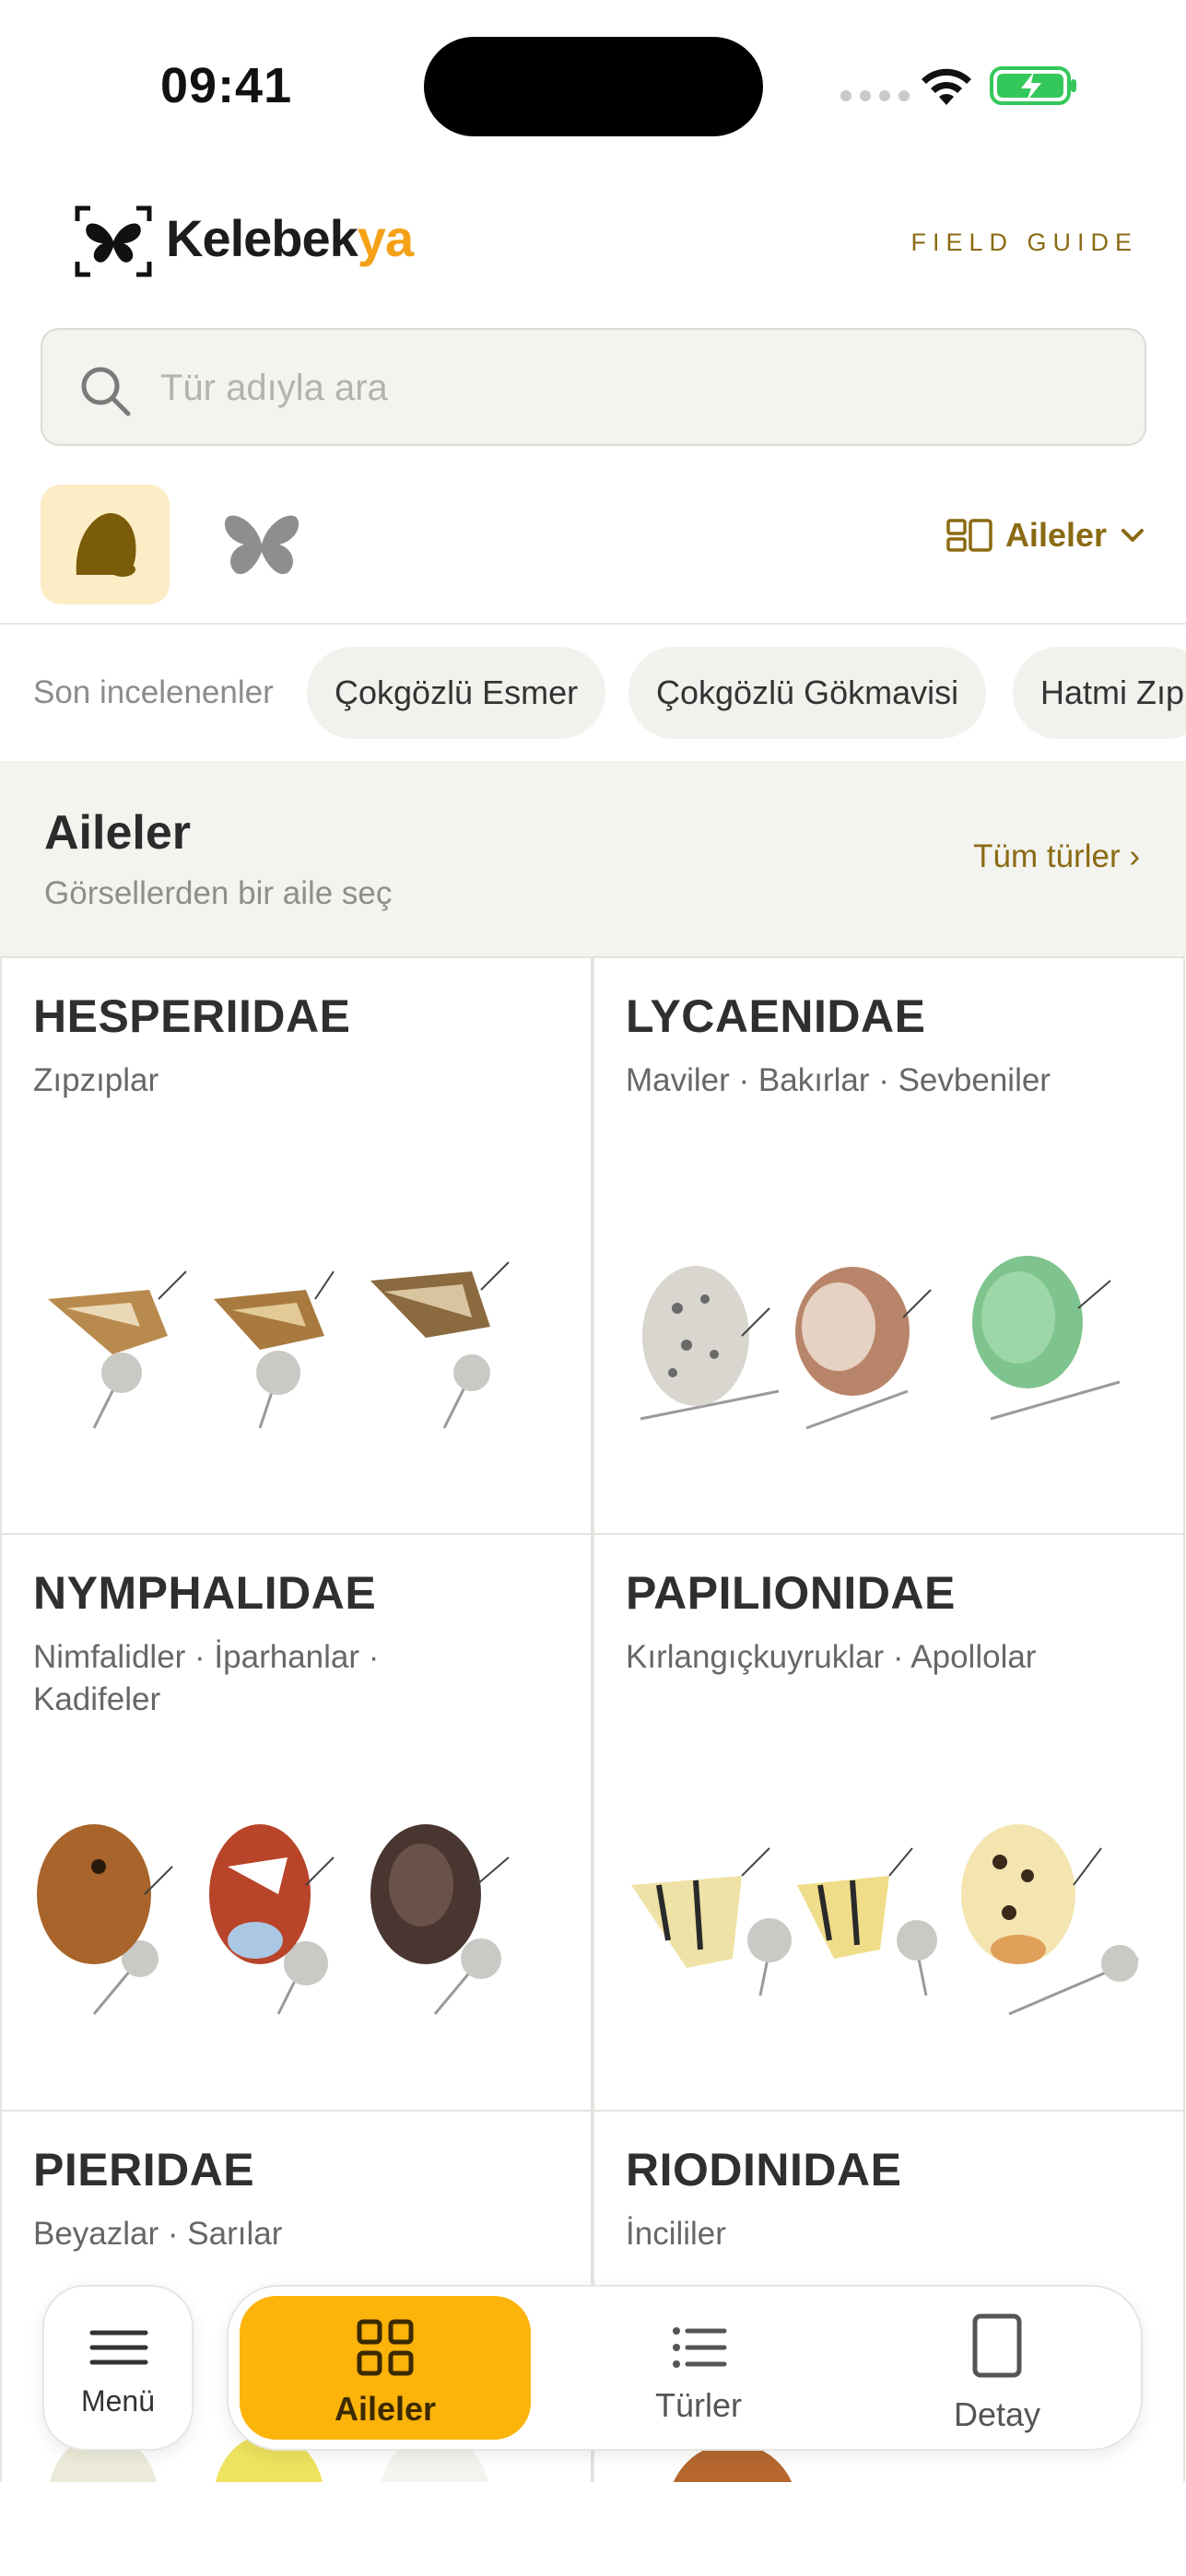 This screenshot has height=2576, width=1186. I want to click on tab-turler: Türler, so click(698, 2368).